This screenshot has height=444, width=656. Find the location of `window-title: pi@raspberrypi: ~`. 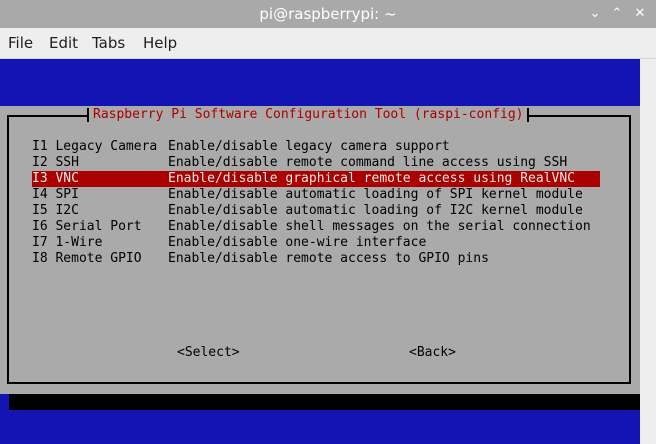

window-title: pi@raspberrypi: ~ is located at coordinates (328, 14).